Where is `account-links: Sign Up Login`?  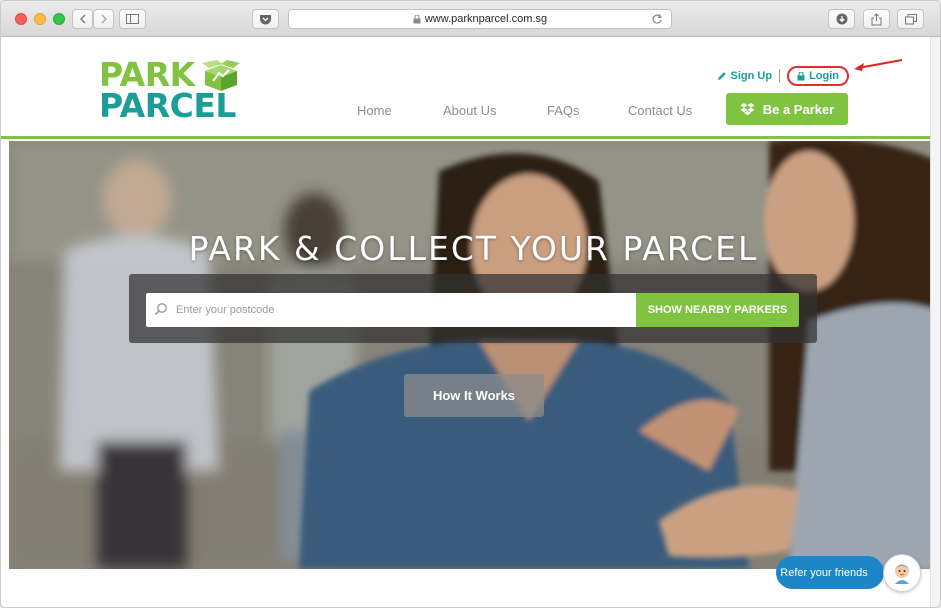 account-links: Sign Up Login is located at coordinates (783, 76).